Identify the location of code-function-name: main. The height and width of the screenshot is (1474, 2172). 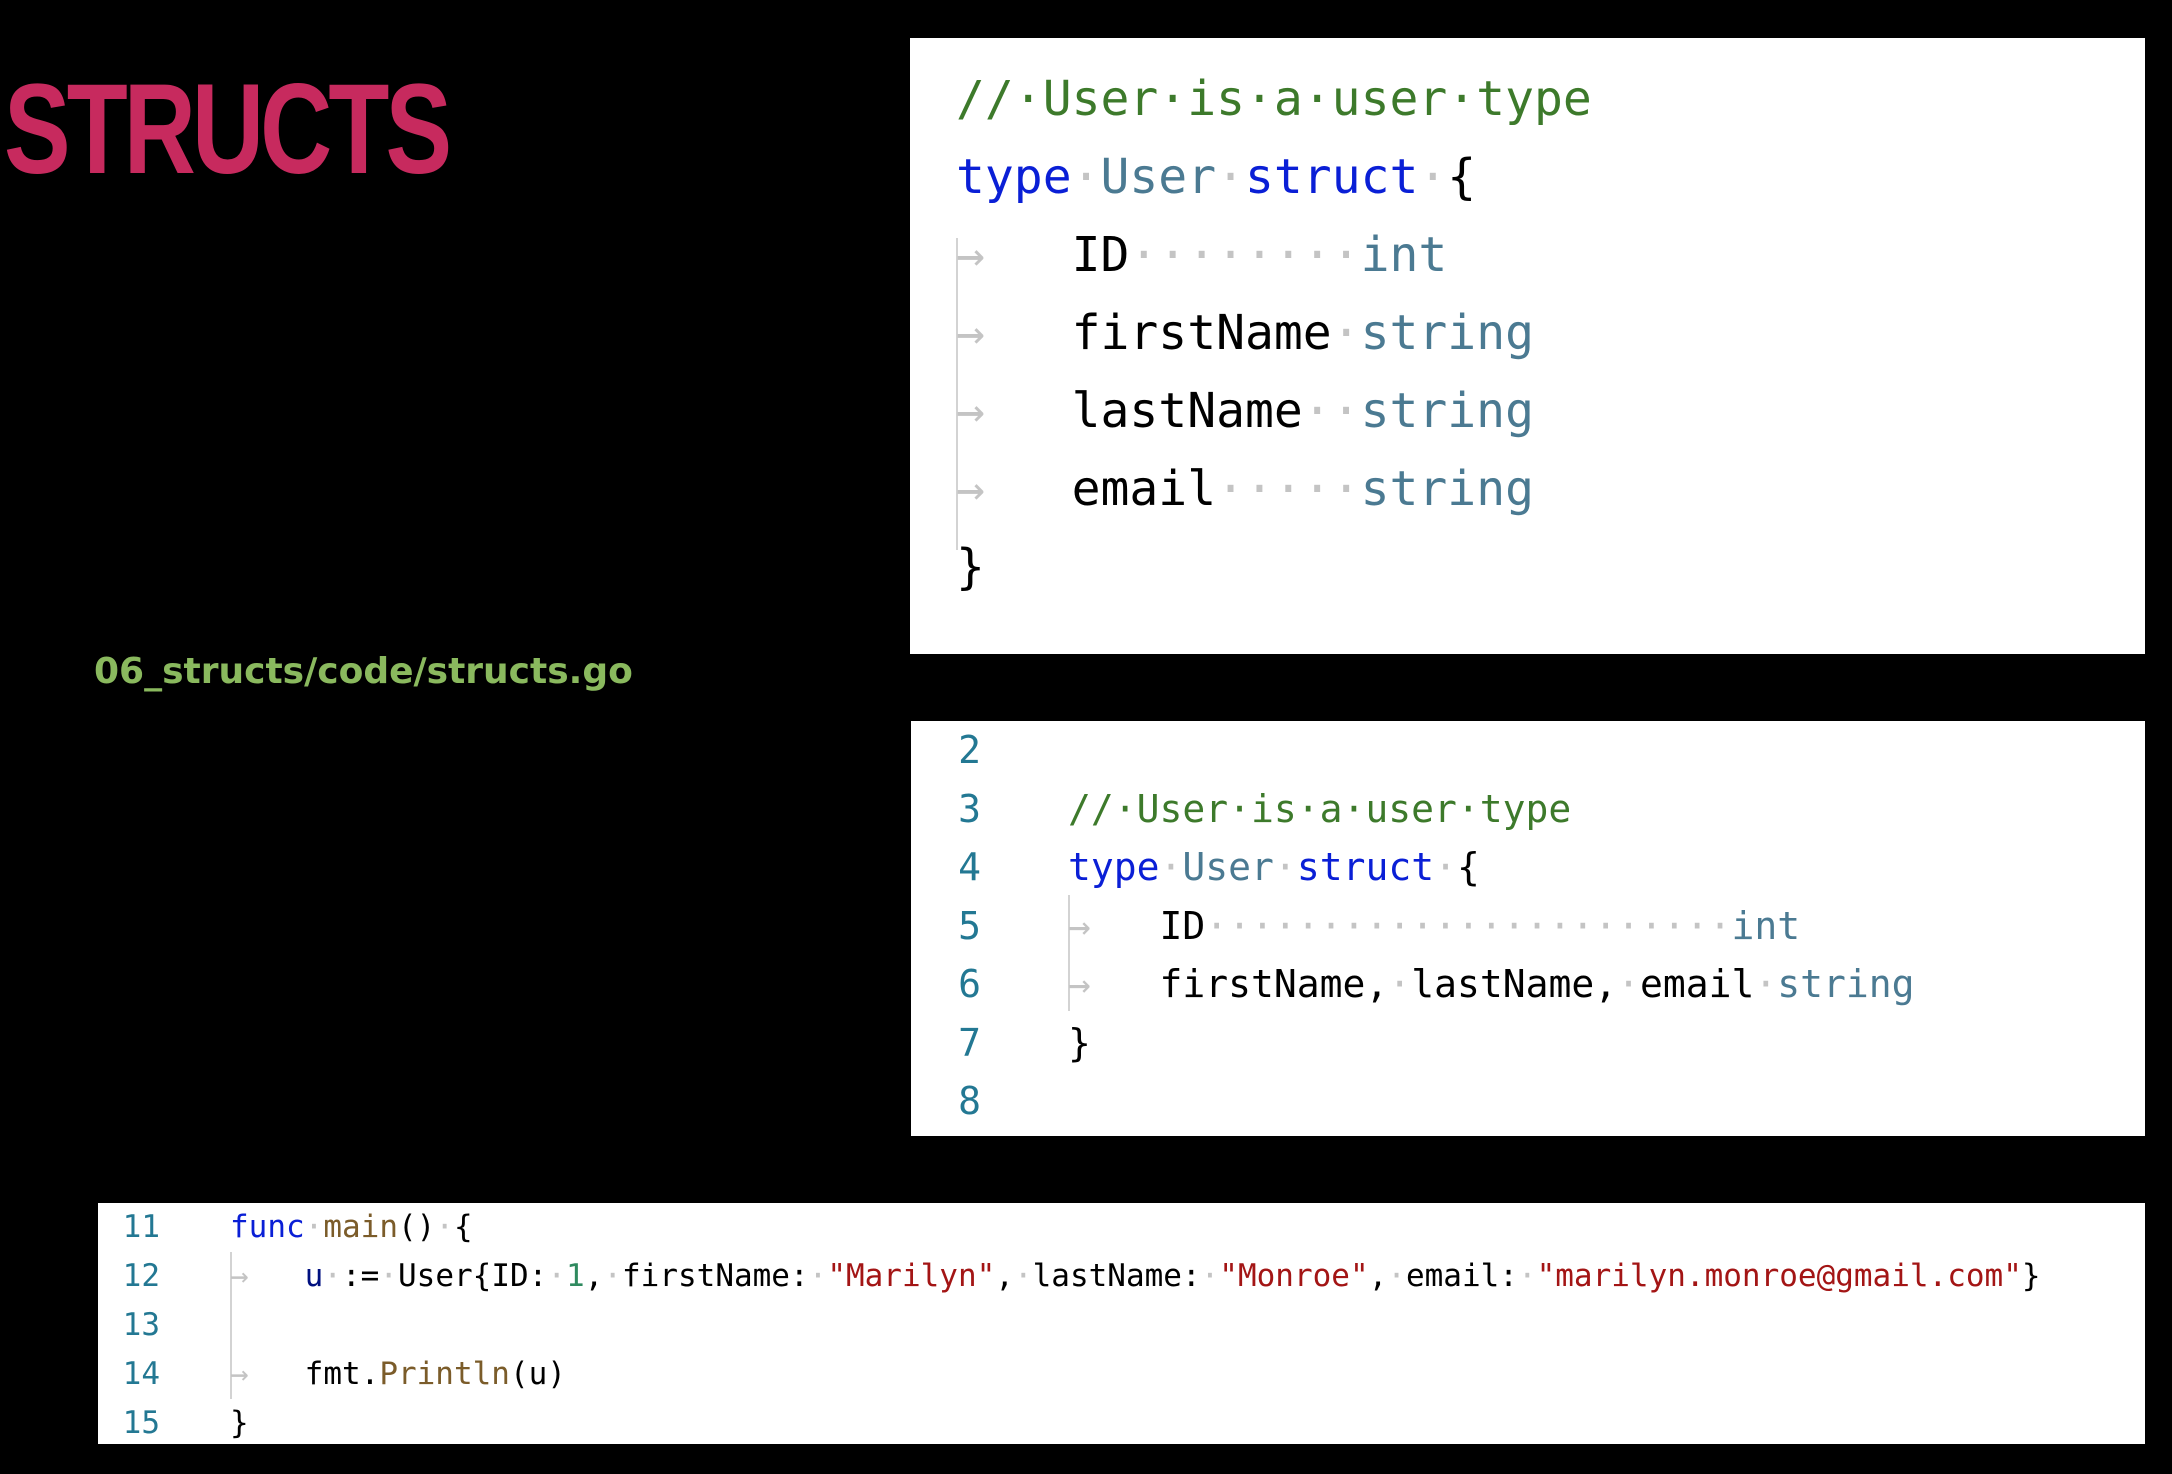
(360, 1227).